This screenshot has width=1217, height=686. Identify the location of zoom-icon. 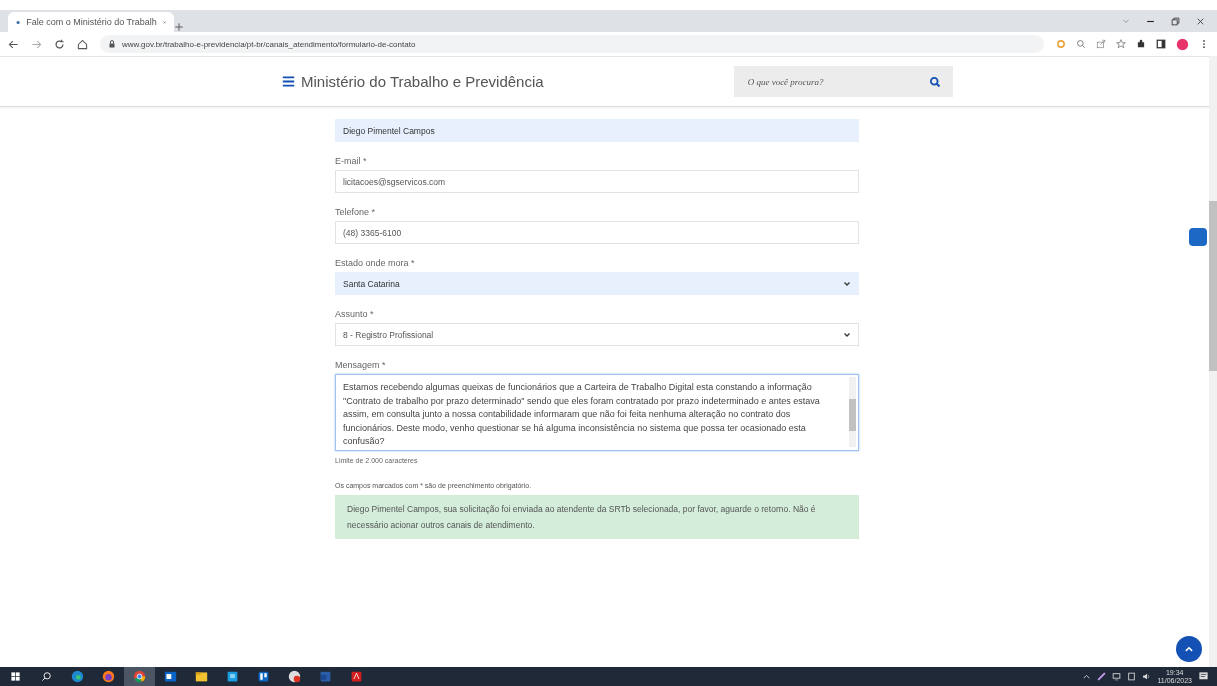
(1081, 44).